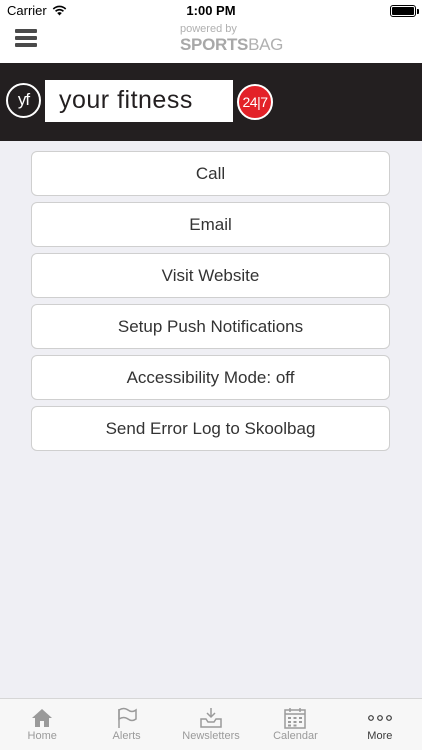 Image resolution: width=422 pixels, height=750 pixels. I want to click on tab-newsletters-label: Newsletters, so click(211, 736).